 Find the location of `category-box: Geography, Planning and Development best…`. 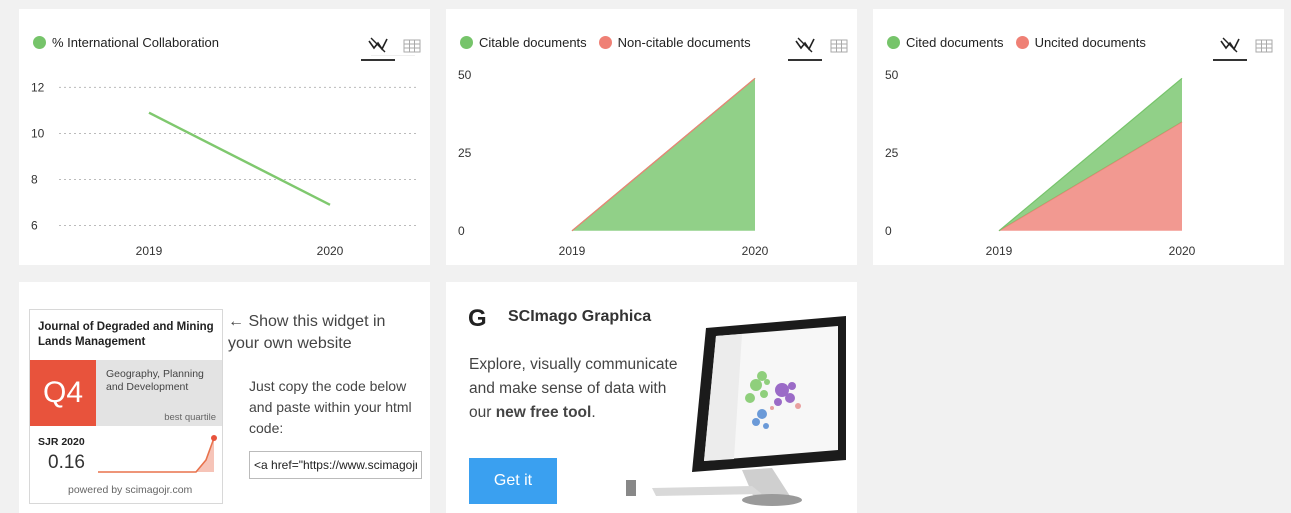

category-box: Geography, Planning and Development best… is located at coordinates (159, 393).